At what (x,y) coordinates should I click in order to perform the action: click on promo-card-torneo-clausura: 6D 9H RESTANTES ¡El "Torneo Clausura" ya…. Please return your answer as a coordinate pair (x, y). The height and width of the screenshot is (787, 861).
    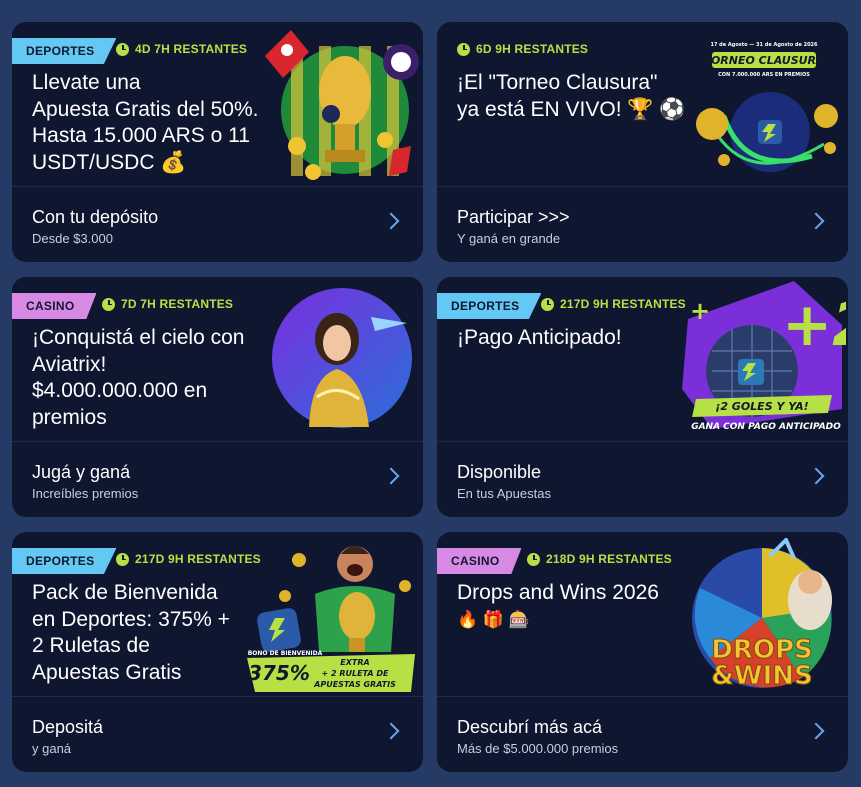
    Looking at the image, I should click on (642, 142).